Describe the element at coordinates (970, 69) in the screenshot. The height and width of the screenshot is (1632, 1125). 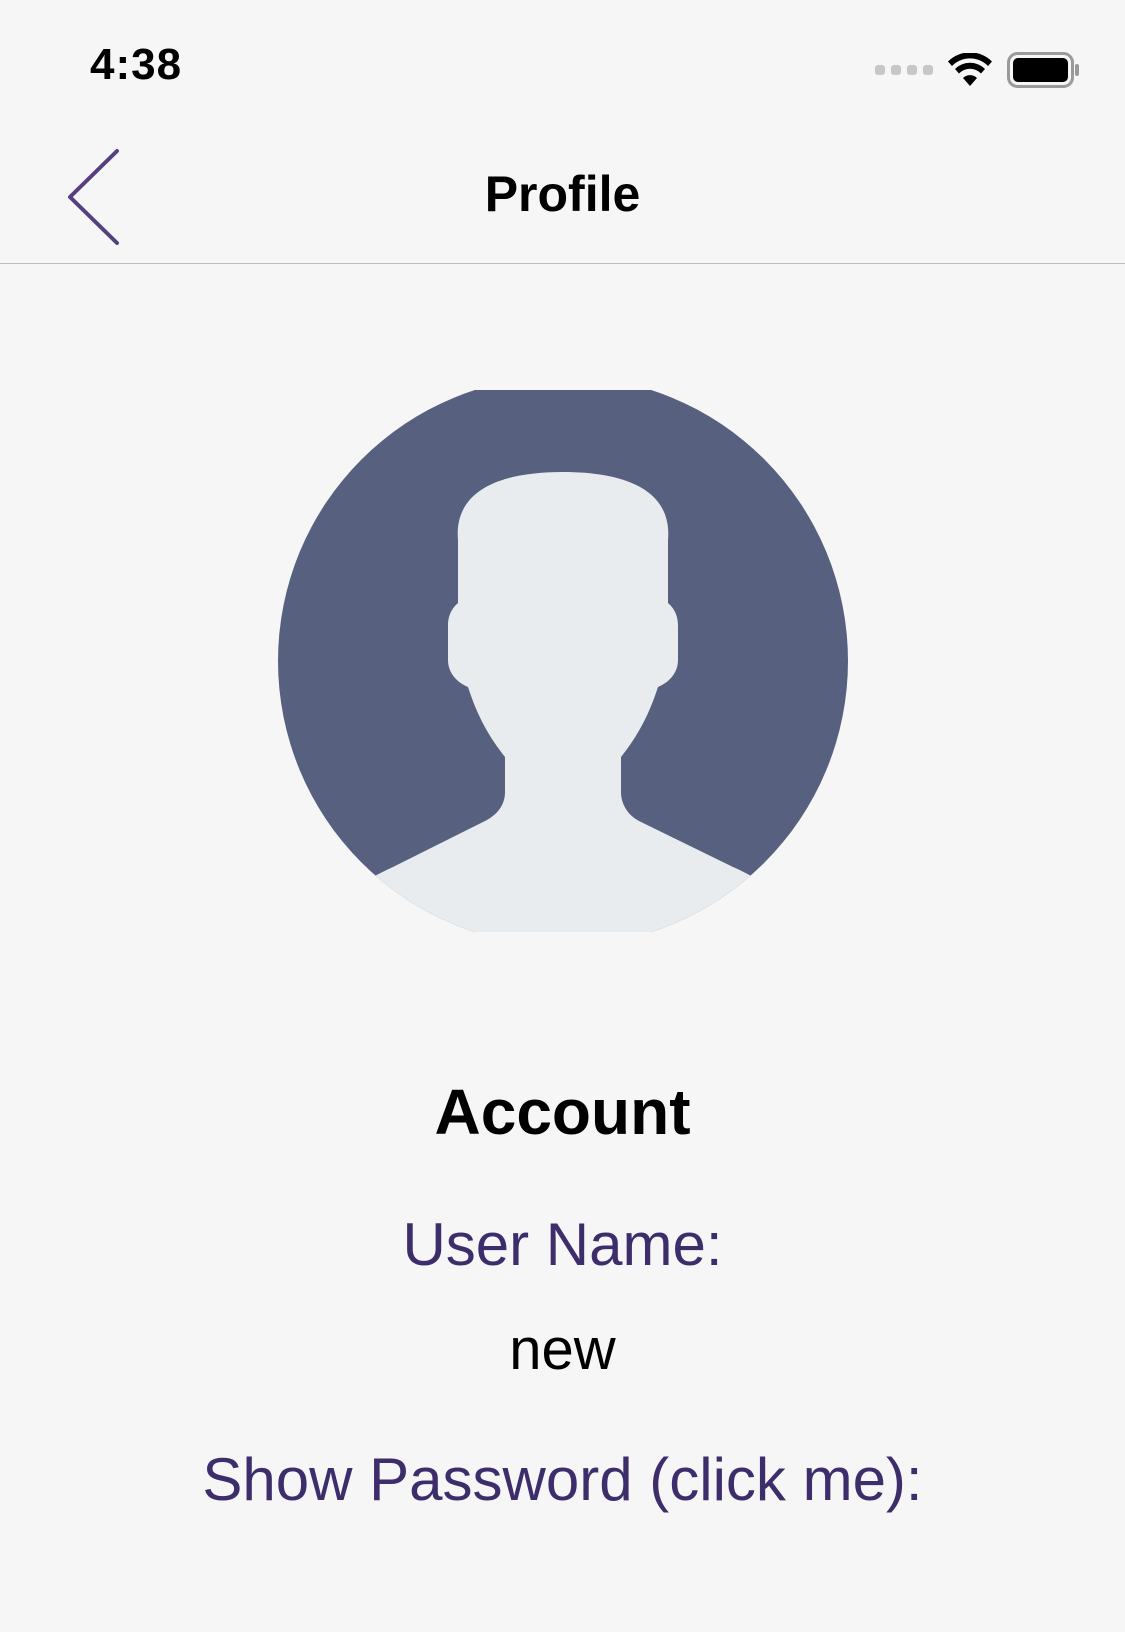
I see `wifi-icon` at that location.